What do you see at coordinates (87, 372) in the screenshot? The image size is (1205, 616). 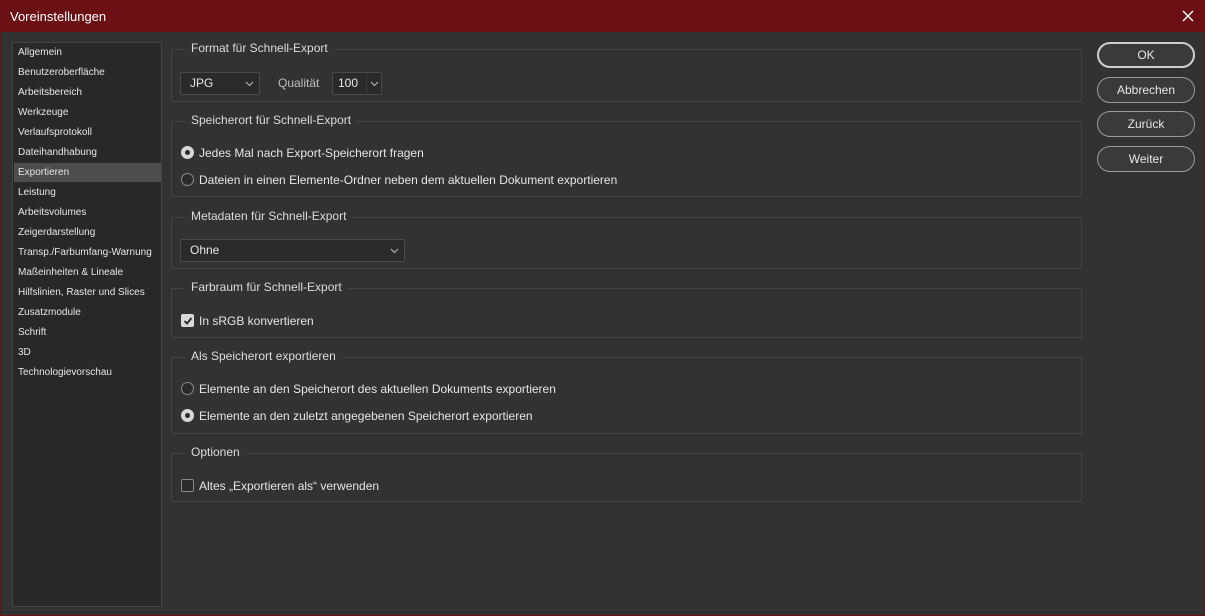 I see `sidebar-item-technologievorschau: Technologievorschau` at bounding box center [87, 372].